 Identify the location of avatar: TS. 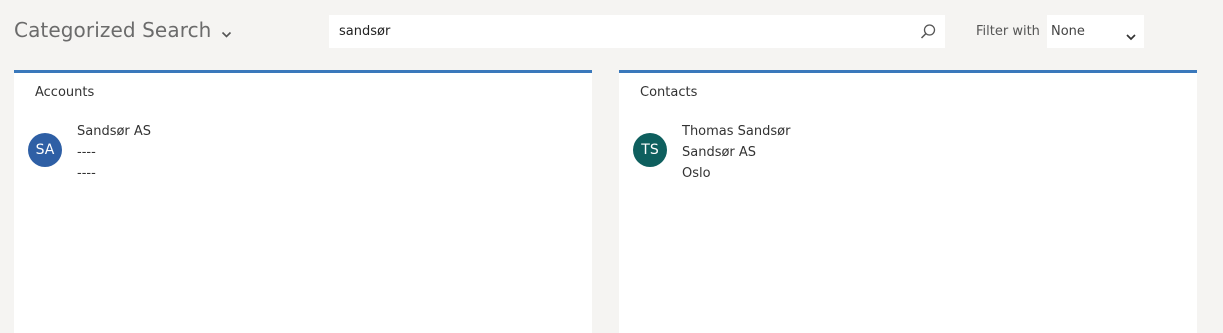
(650, 150).